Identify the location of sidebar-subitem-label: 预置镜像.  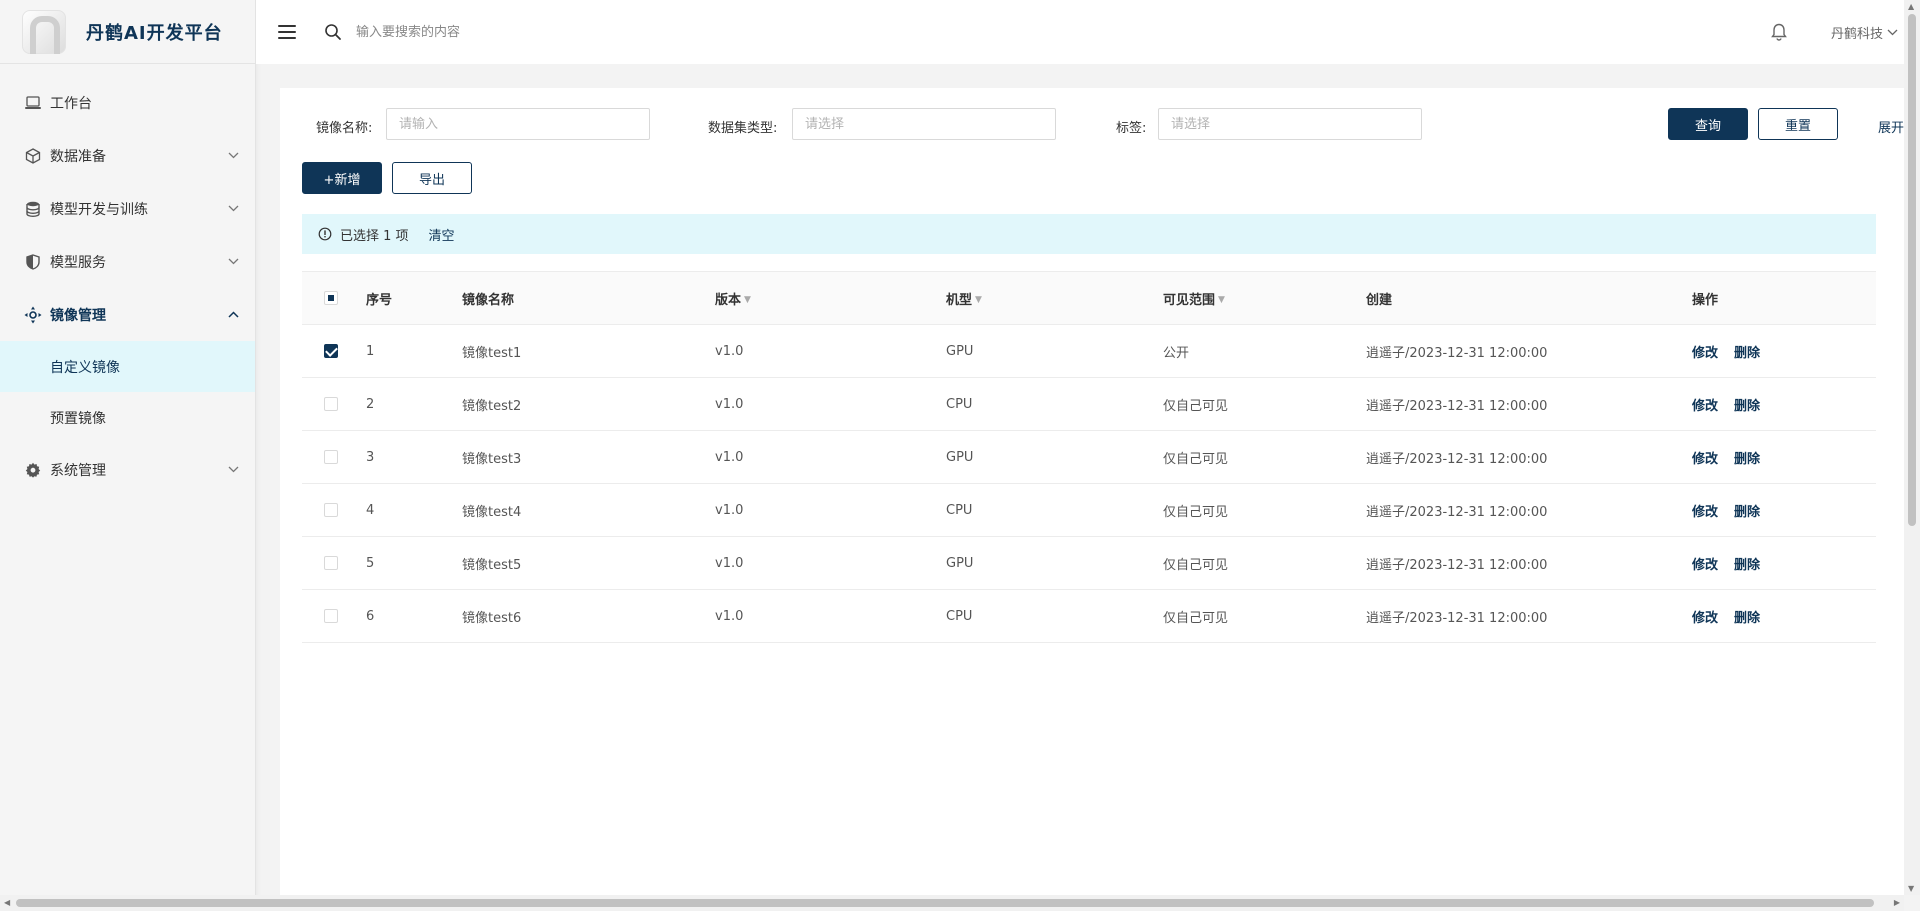
(78, 418).